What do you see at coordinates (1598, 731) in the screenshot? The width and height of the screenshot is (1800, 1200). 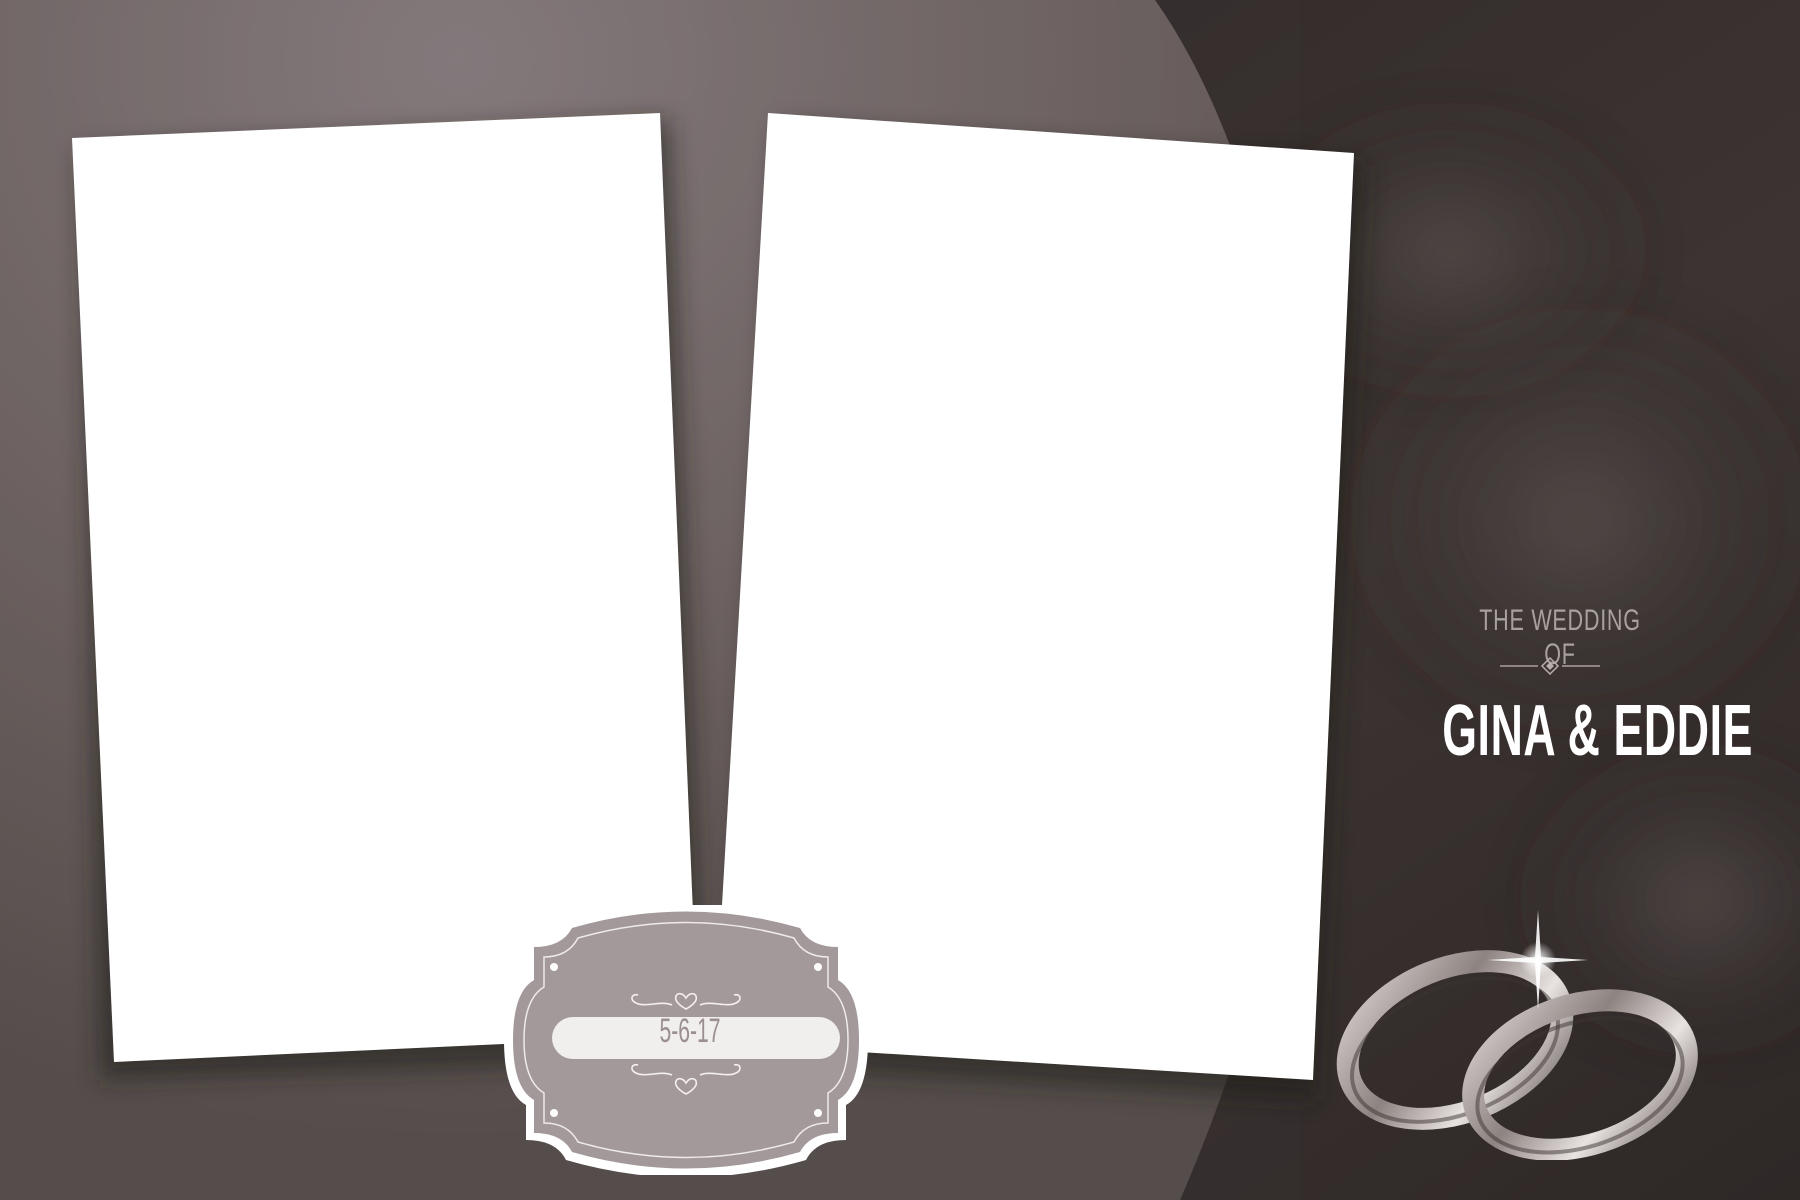 I see `couple-names: GINA & EDDIE` at bounding box center [1598, 731].